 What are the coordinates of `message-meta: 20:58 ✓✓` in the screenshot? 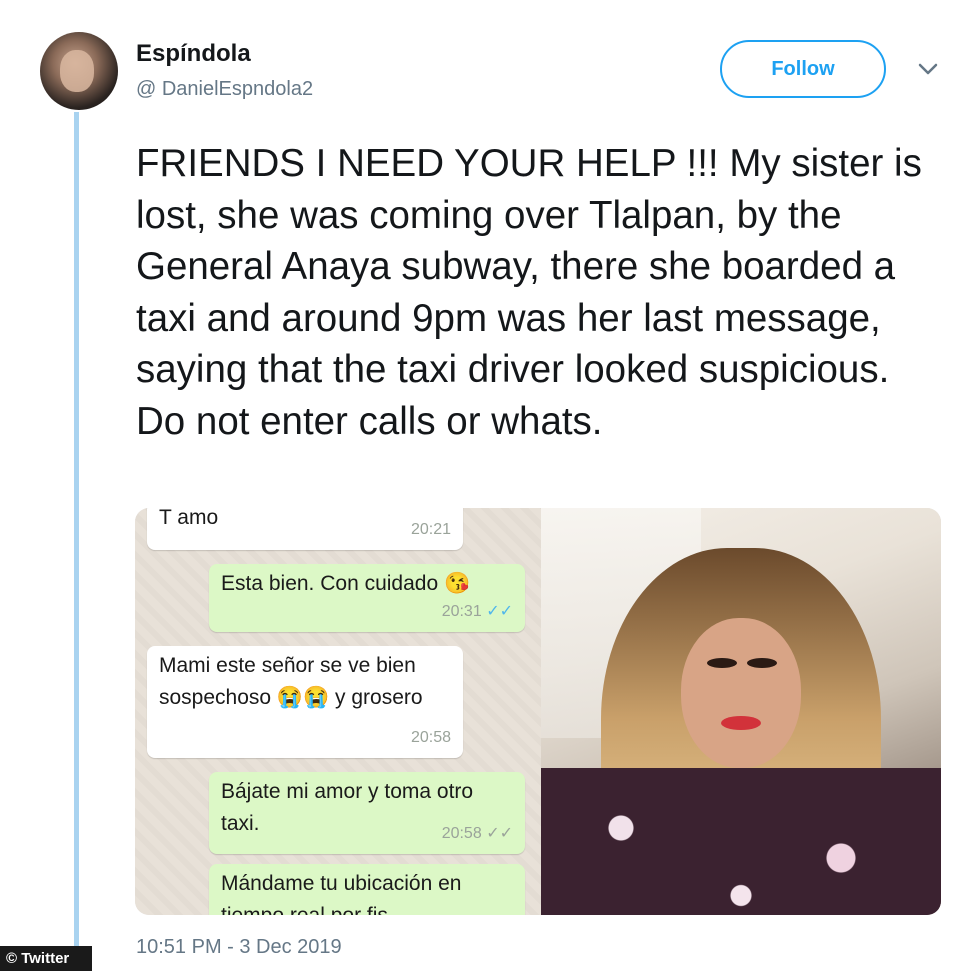 It's located at (477, 834).